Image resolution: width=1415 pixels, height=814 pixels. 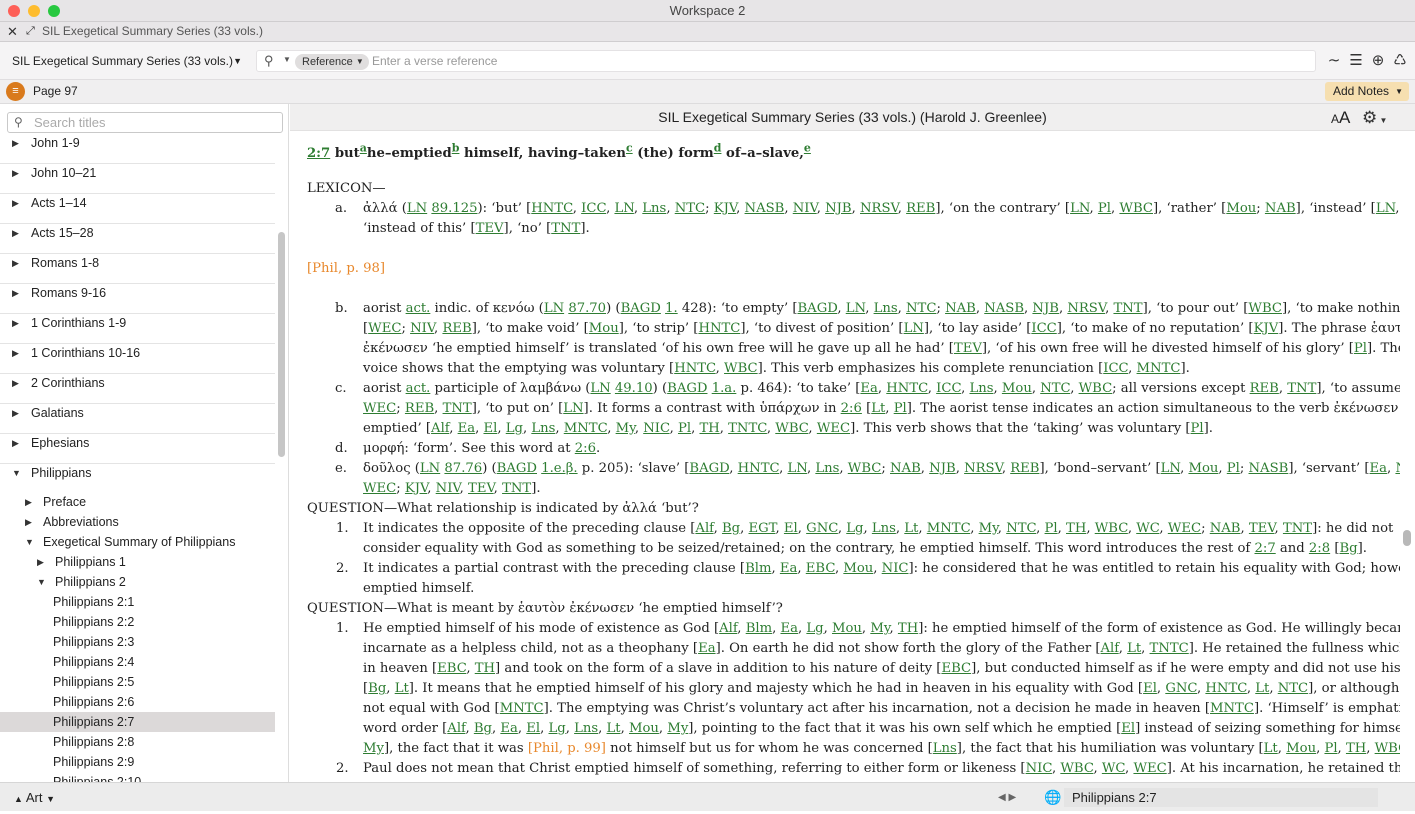 I want to click on toc-subitem: Philippians 2:8, so click(x=137, y=742).